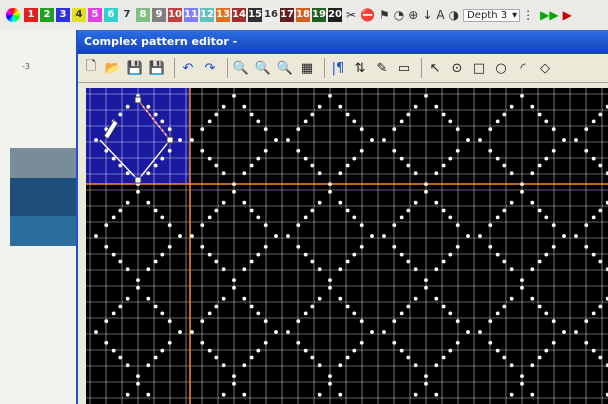 The image size is (608, 404). I want to click on circle-icon: ○, so click(501, 68).